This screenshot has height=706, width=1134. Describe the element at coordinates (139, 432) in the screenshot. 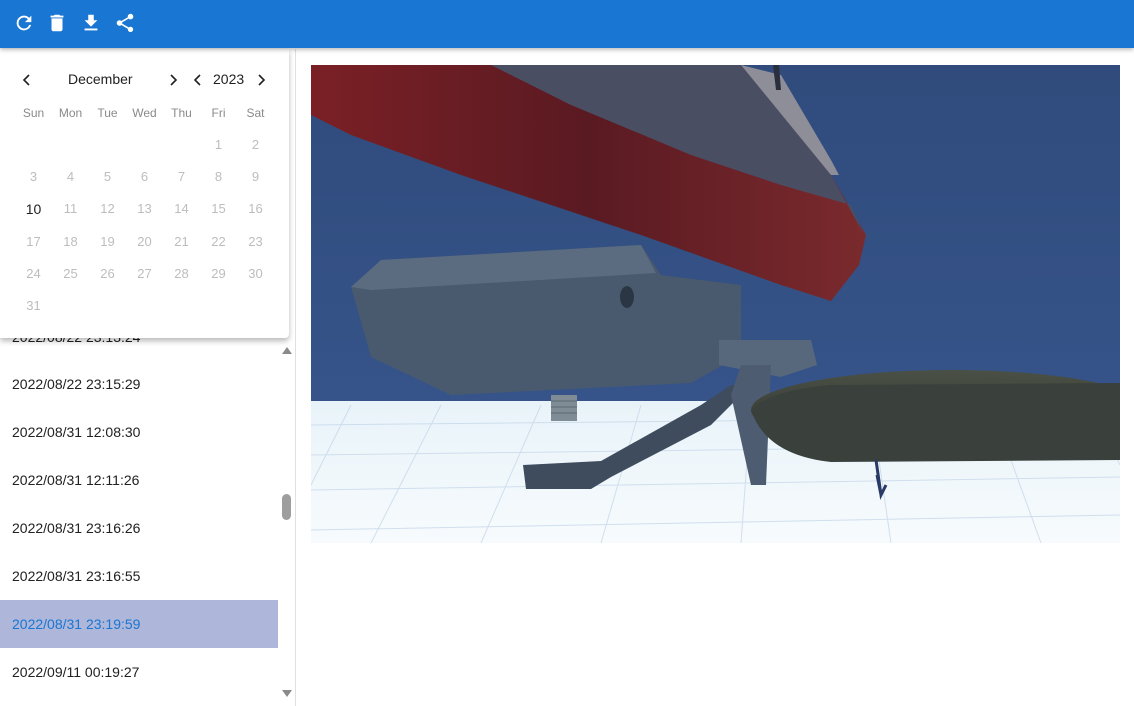

I see `recording-list-item: 2022/08/31 12:08:30` at that location.